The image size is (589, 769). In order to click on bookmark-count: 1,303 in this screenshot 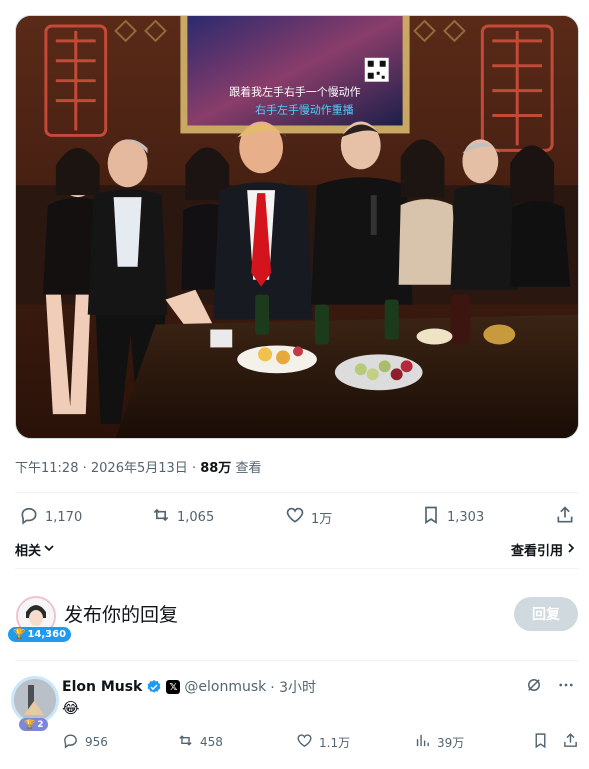, I will do `click(466, 517)`.